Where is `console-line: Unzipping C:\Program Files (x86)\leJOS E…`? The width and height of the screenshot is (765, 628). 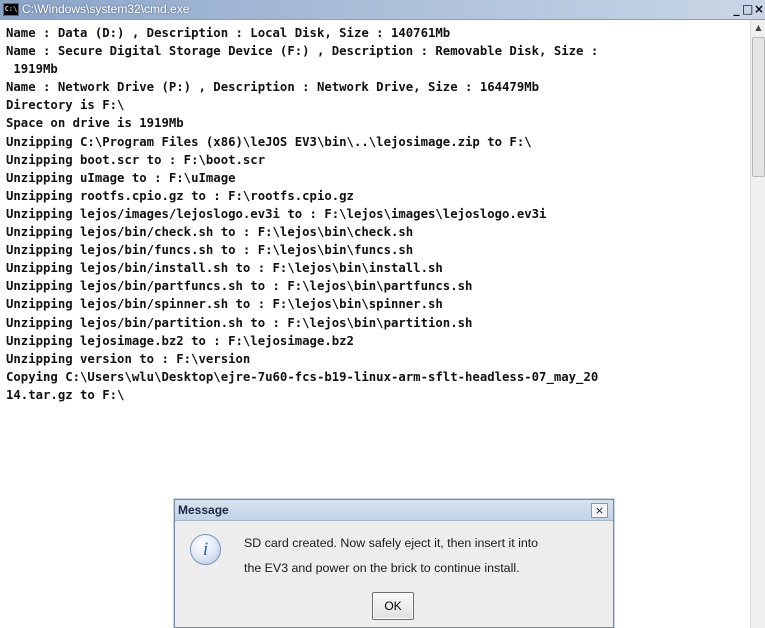
console-line: Unzipping C:\Program Files (x86)\leJOS E… is located at coordinates (269, 141).